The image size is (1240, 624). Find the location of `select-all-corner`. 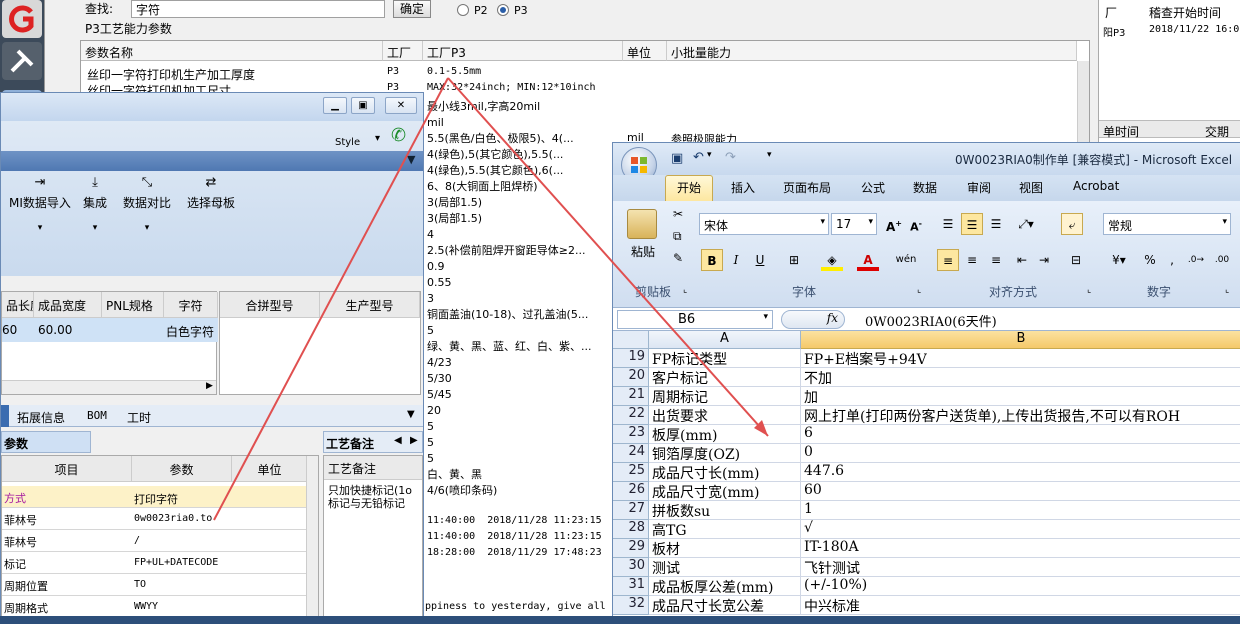

select-all-corner is located at coordinates (631, 340).